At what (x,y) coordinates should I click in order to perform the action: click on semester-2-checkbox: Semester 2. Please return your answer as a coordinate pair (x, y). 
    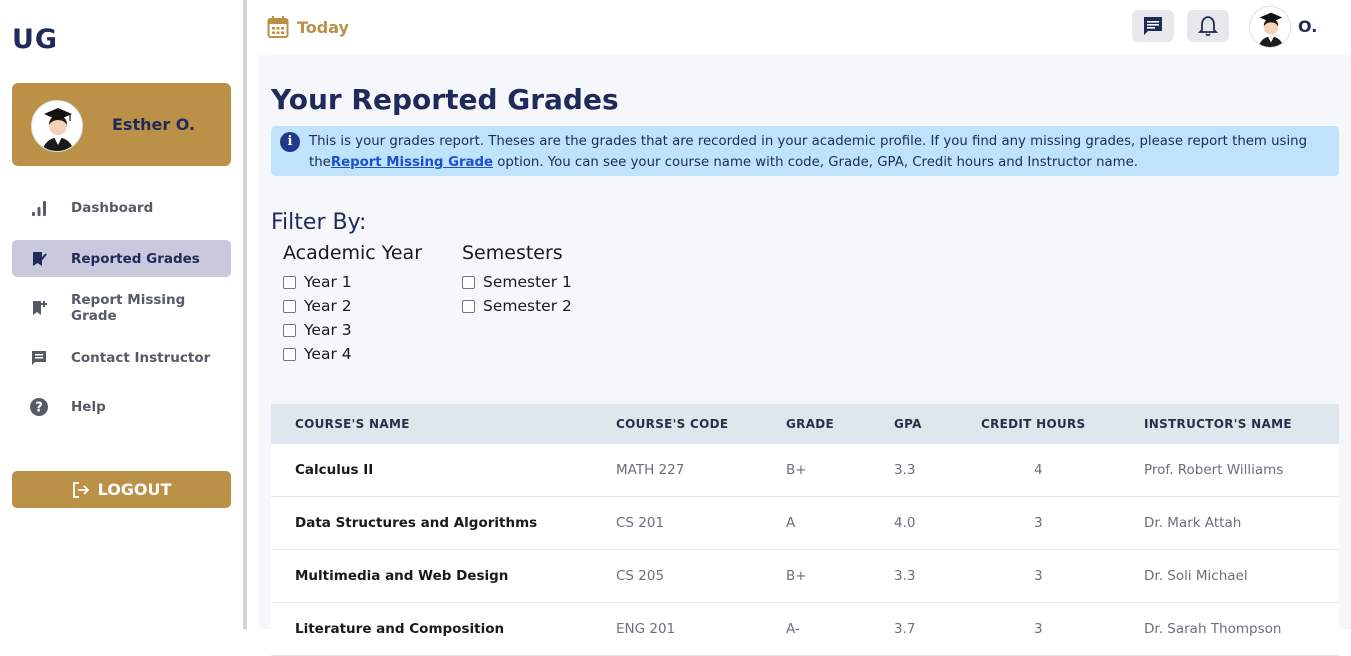
    Looking at the image, I should click on (517, 306).